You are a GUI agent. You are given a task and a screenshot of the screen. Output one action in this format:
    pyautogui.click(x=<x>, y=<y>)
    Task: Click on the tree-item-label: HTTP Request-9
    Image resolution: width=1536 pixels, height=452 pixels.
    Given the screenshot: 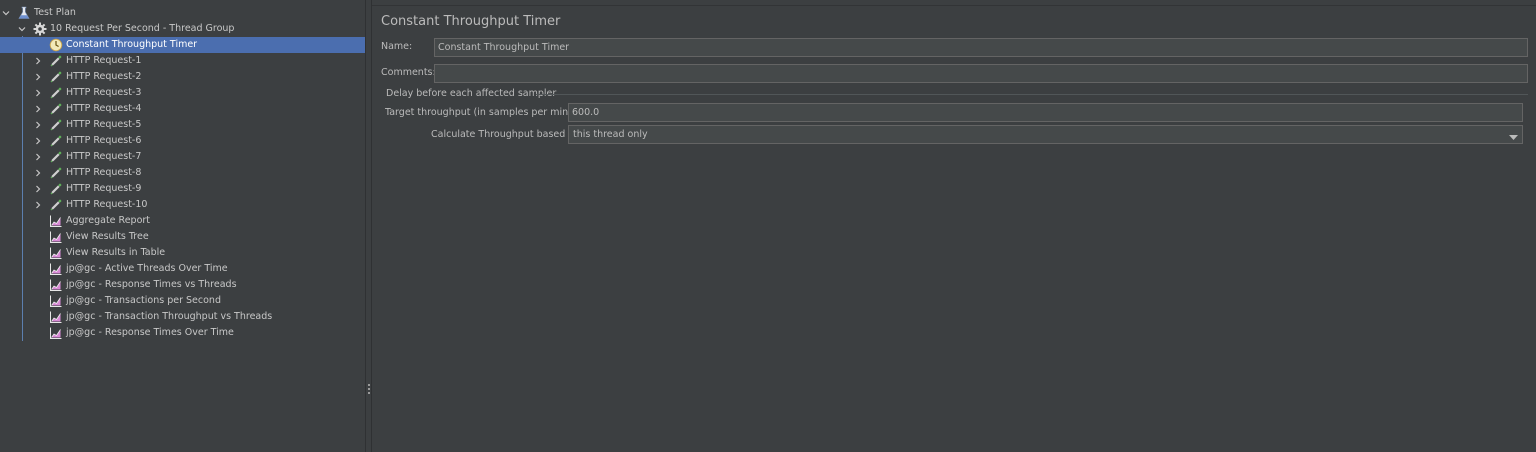 What is the action you would take?
    pyautogui.click(x=104, y=188)
    